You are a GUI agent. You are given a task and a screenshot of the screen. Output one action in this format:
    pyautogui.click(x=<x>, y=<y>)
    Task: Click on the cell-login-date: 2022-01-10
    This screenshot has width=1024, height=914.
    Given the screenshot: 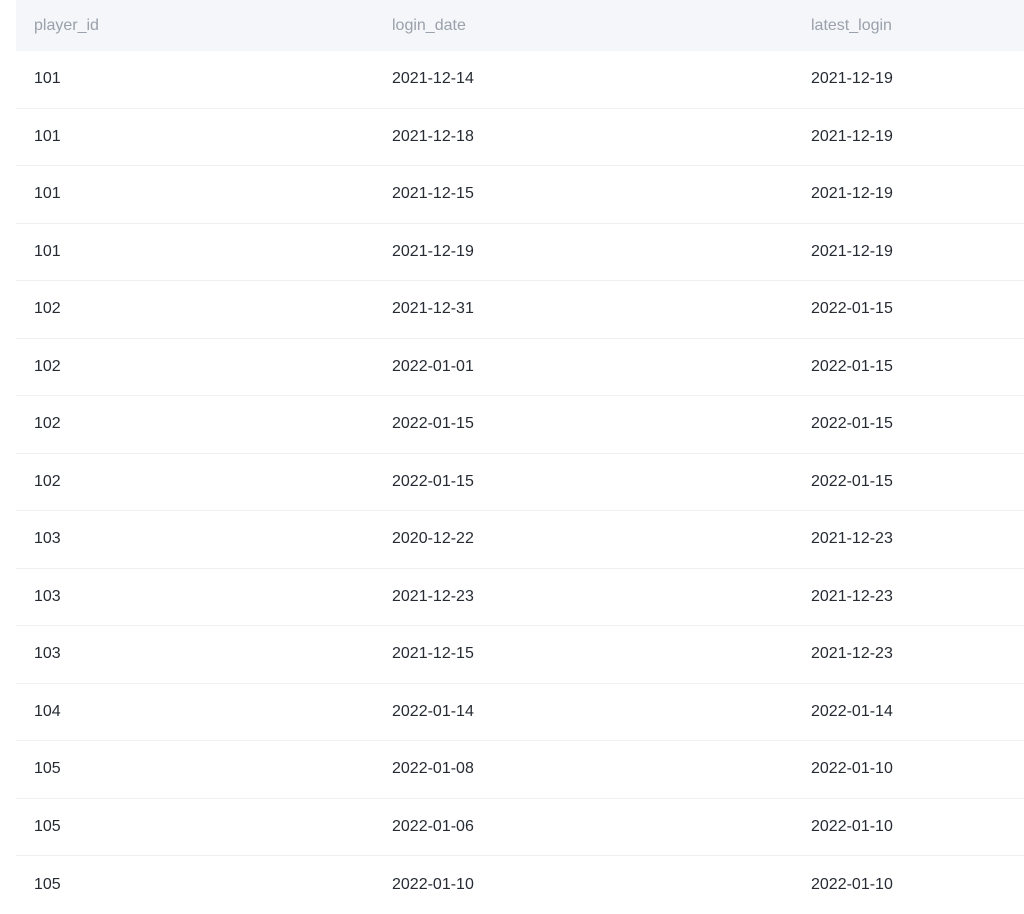 What is the action you would take?
    pyautogui.click(x=433, y=884)
    